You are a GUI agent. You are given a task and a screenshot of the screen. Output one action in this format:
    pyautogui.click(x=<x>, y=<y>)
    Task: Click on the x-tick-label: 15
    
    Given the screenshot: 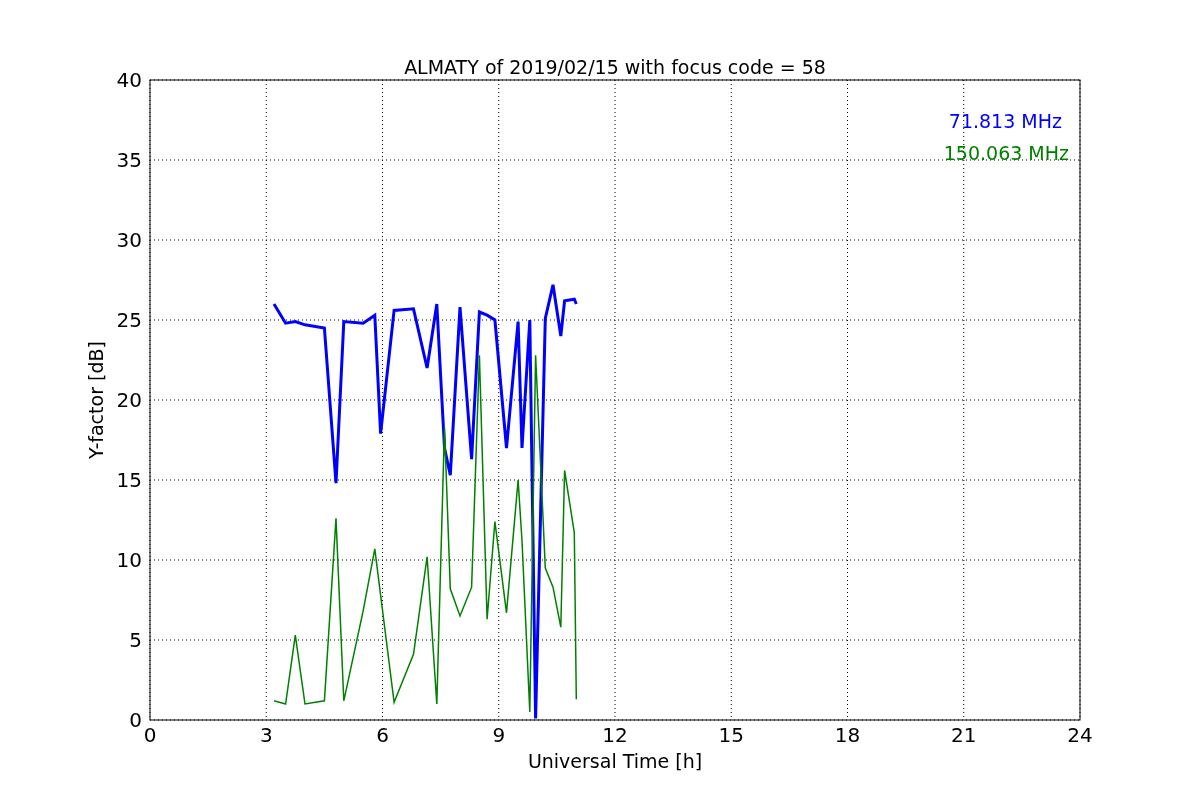 What is the action you would take?
    pyautogui.click(x=731, y=735)
    